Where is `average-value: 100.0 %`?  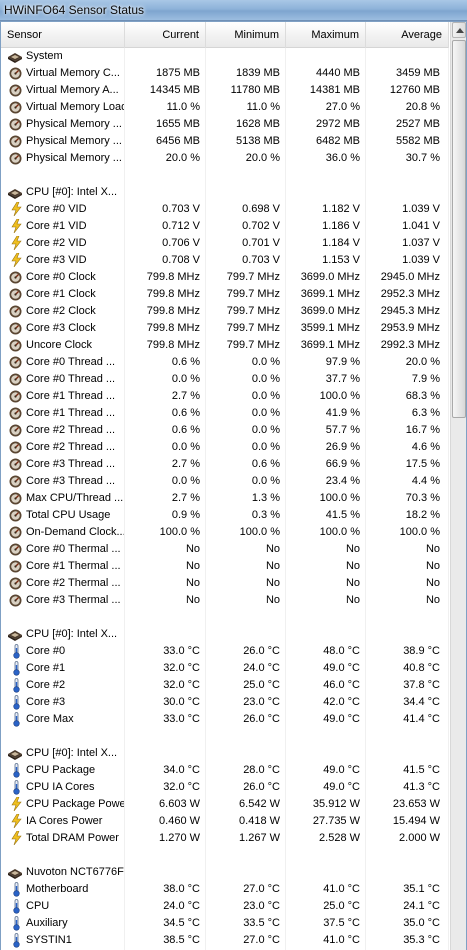 average-value: 100.0 % is located at coordinates (419, 532).